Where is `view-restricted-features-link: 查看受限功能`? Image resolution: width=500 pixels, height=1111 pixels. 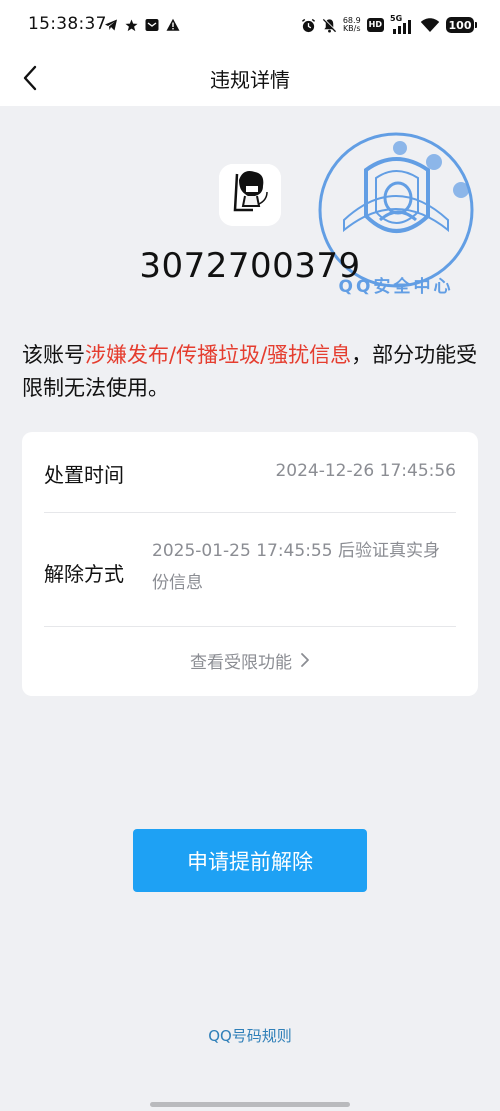
view-restricted-features-link: 查看受限功能 is located at coordinates (250, 660).